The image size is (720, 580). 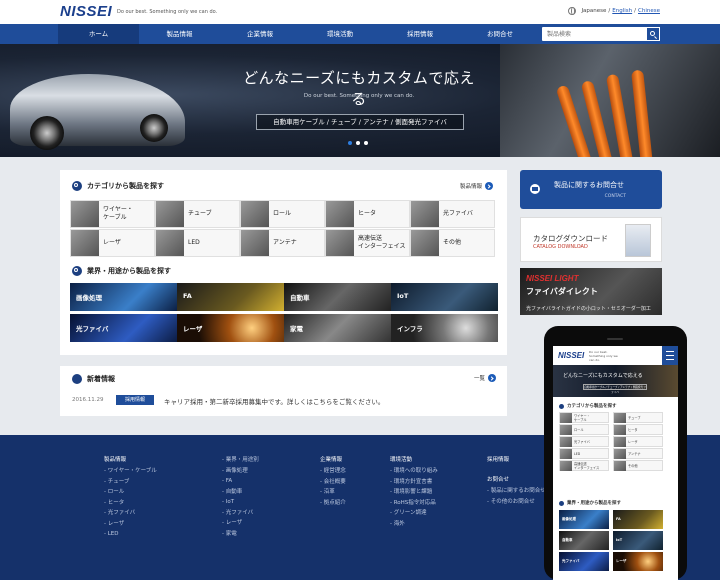 I want to click on footer-link: ワイヤー・ケーブル, so click(x=130, y=471).